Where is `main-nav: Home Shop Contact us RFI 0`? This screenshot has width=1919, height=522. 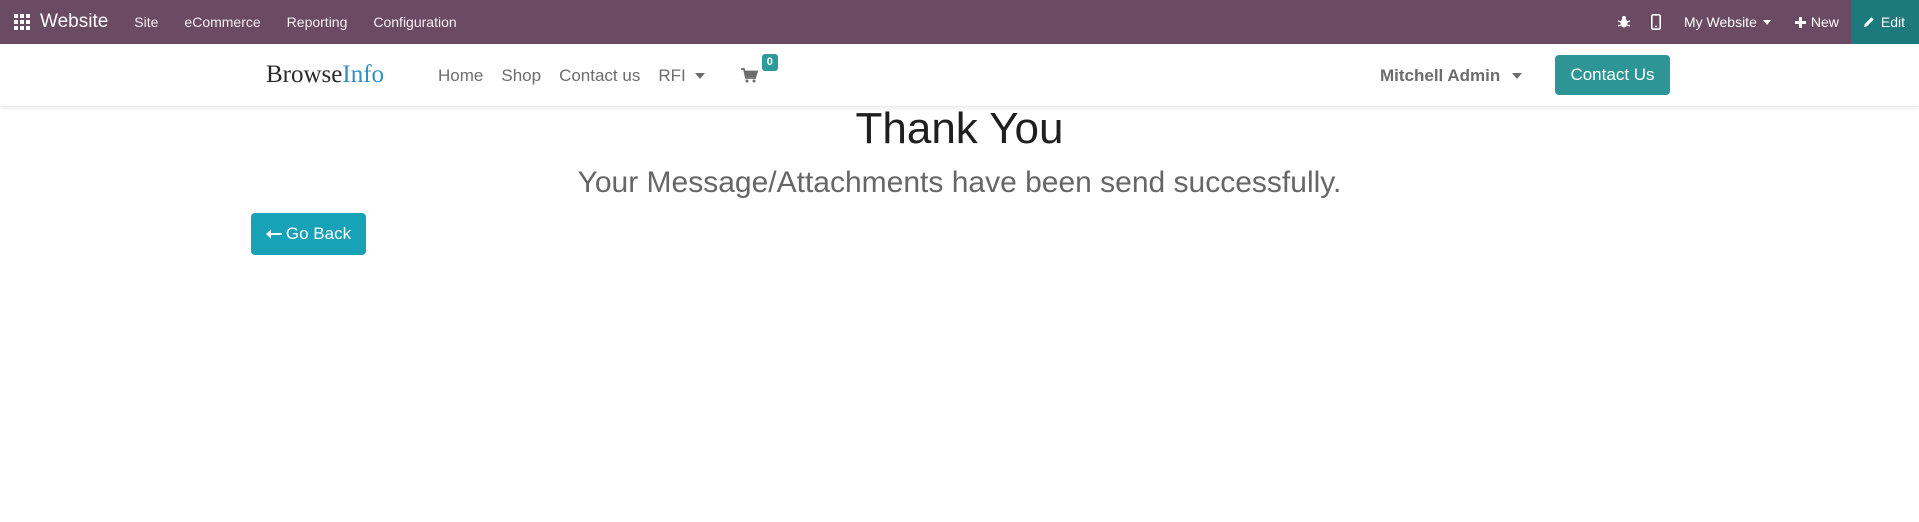
main-nav: Home Shop Contact us RFI 0 is located at coordinates (608, 75).